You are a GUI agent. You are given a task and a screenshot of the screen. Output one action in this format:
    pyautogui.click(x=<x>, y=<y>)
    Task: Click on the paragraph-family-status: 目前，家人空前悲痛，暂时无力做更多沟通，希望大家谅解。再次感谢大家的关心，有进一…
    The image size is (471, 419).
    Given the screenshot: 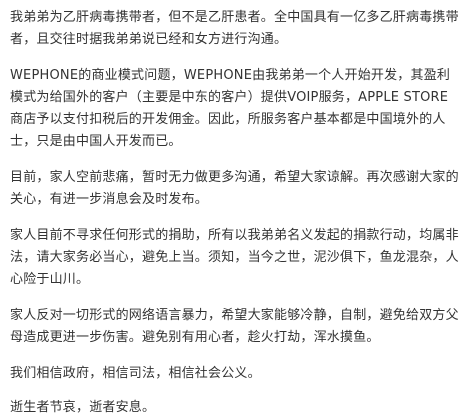 What is the action you would take?
    pyautogui.click(x=234, y=188)
    